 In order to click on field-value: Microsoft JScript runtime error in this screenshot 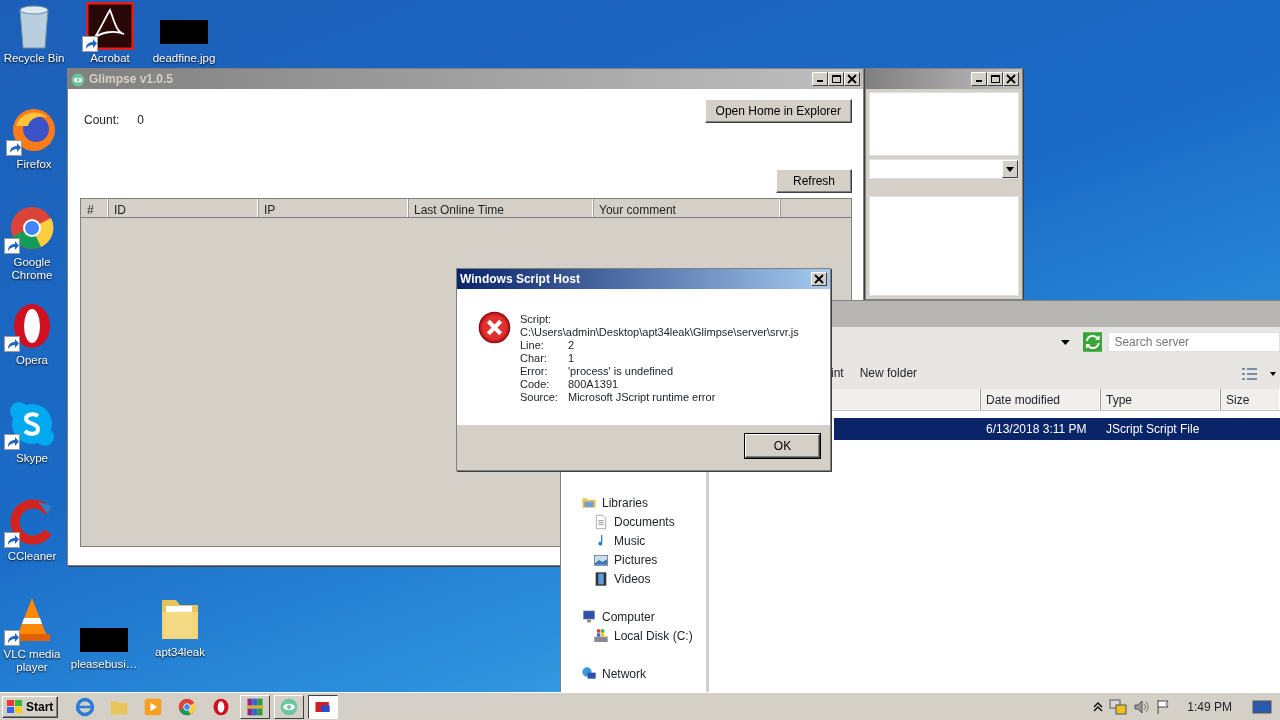, I will do `click(642, 397)`.